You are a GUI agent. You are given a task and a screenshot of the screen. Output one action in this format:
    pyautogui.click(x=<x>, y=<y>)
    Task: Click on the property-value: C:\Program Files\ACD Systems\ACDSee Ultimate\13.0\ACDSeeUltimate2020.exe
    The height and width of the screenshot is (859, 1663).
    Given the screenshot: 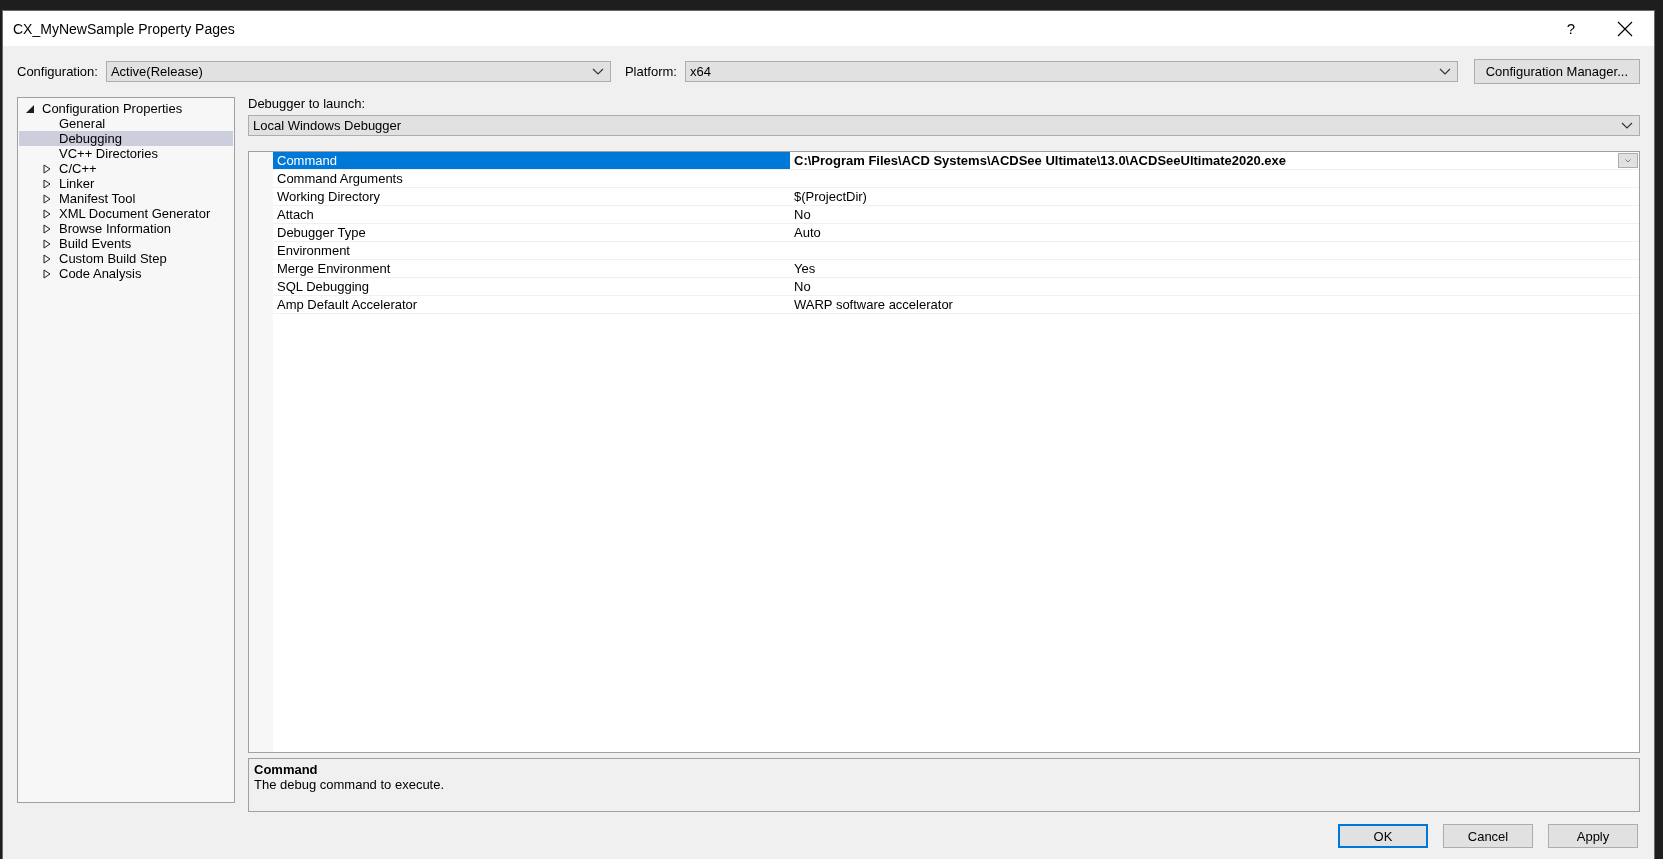 What is the action you would take?
    pyautogui.click(x=1206, y=160)
    